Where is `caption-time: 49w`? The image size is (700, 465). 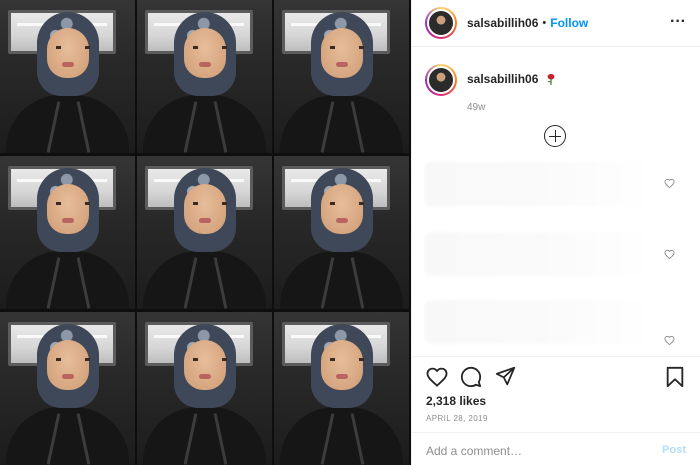
caption-time: 49w is located at coordinates (511, 107).